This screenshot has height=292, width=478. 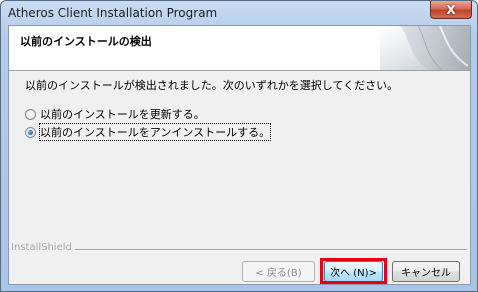 I want to click on installshield-brand: InstallShield, so click(x=41, y=247).